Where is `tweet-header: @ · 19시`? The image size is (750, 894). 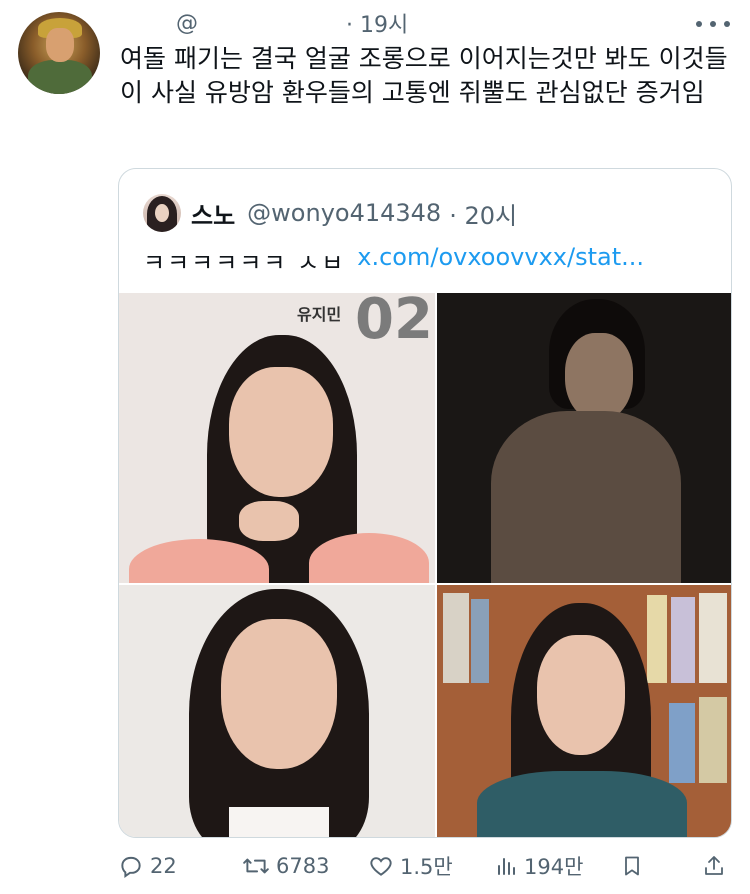
tweet-header: @ · 19시 is located at coordinates (264, 23).